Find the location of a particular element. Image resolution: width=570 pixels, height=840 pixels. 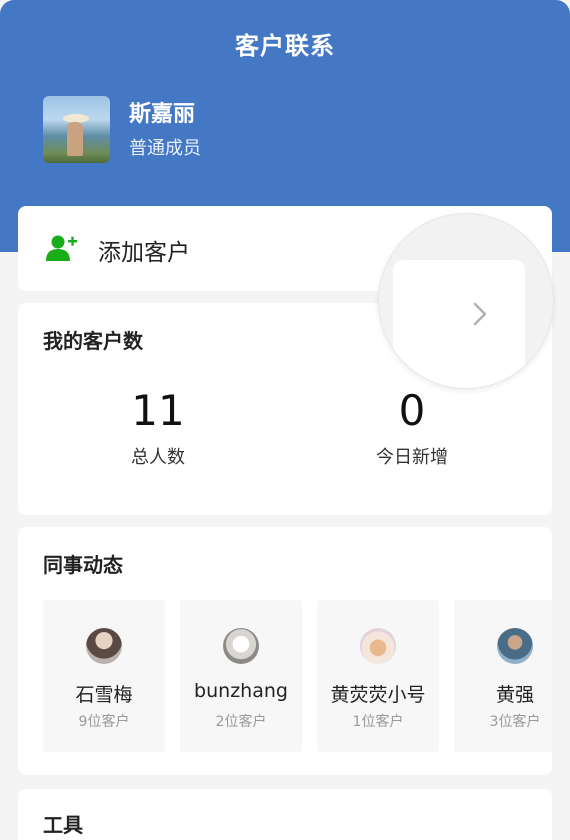

colleague-name: 黄荧荧小号 is located at coordinates (378, 695).